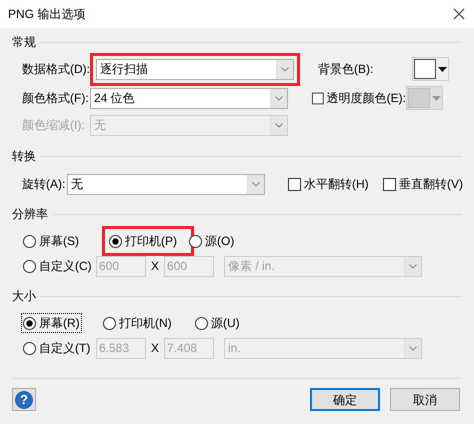 This screenshot has width=474, height=424. Describe the element at coordinates (335, 184) in the screenshot. I see `checkbox: 水平翻转(H)` at that location.